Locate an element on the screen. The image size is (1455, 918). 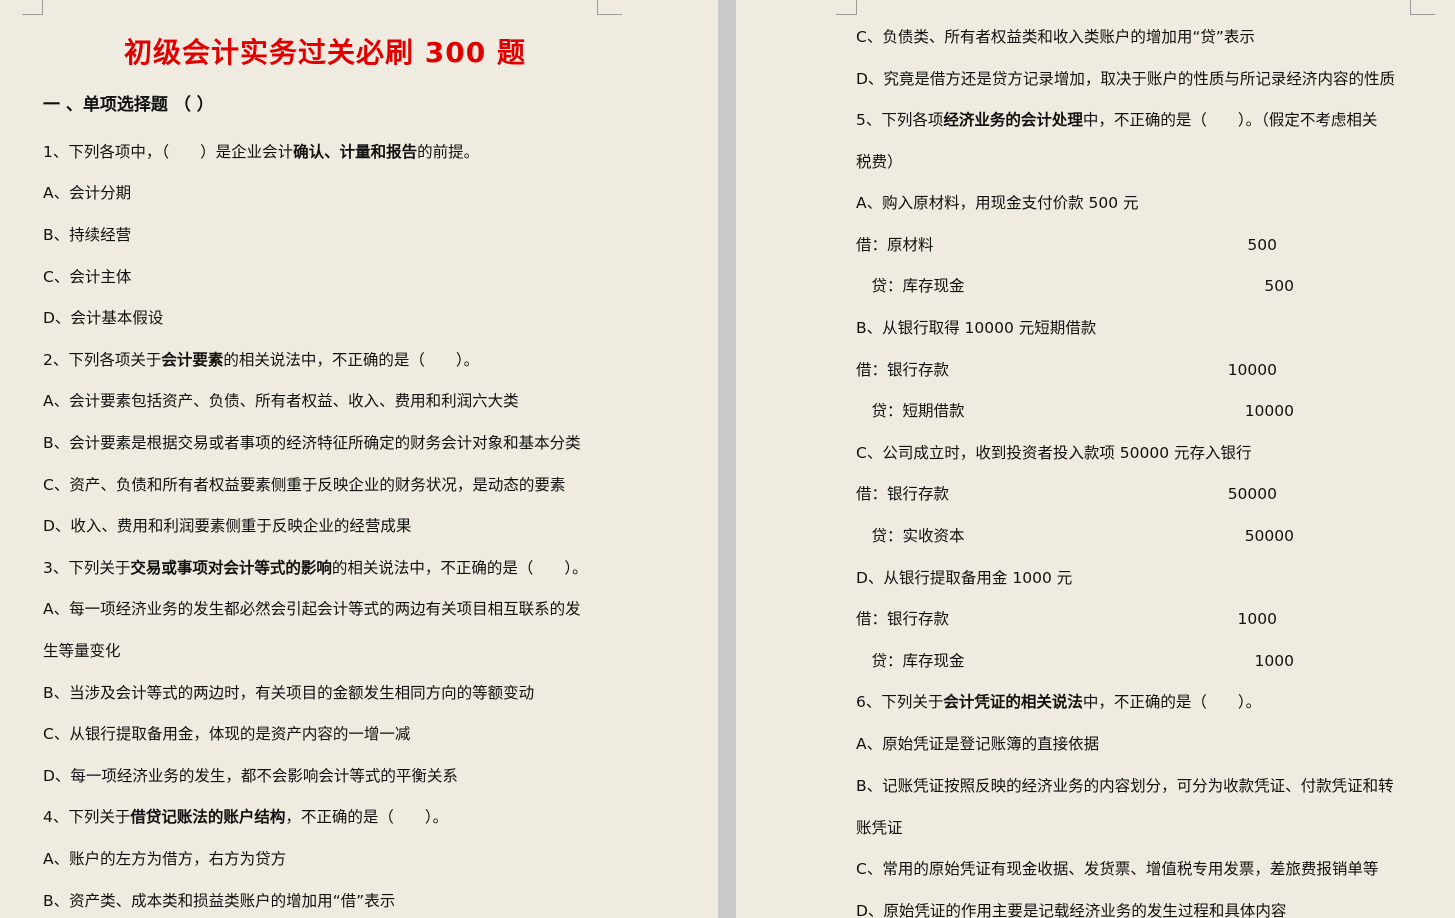
journal-amount: 50000 is located at coordinates (1269, 536).